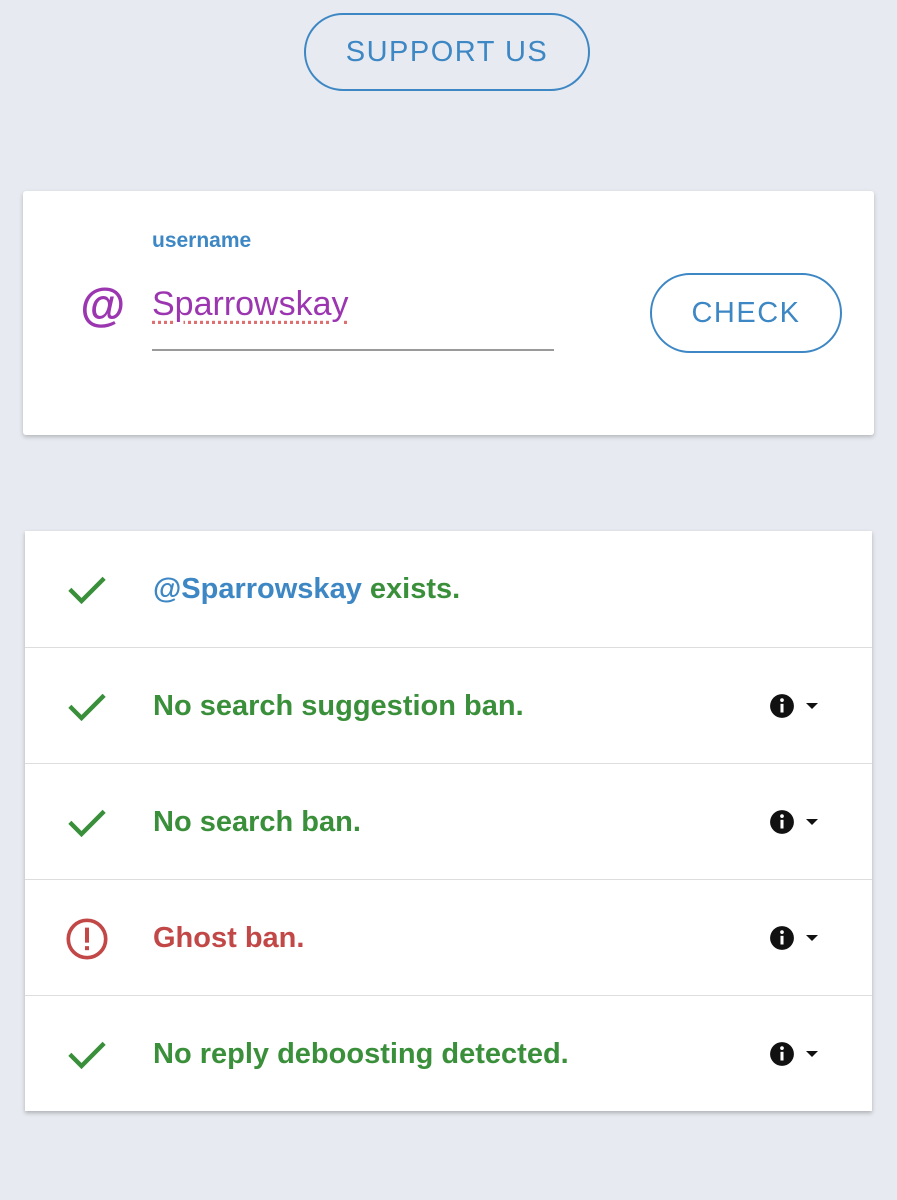 The width and height of the screenshot is (897, 1200). I want to click on info-toggle-search-suggestion-ban, so click(794, 706).